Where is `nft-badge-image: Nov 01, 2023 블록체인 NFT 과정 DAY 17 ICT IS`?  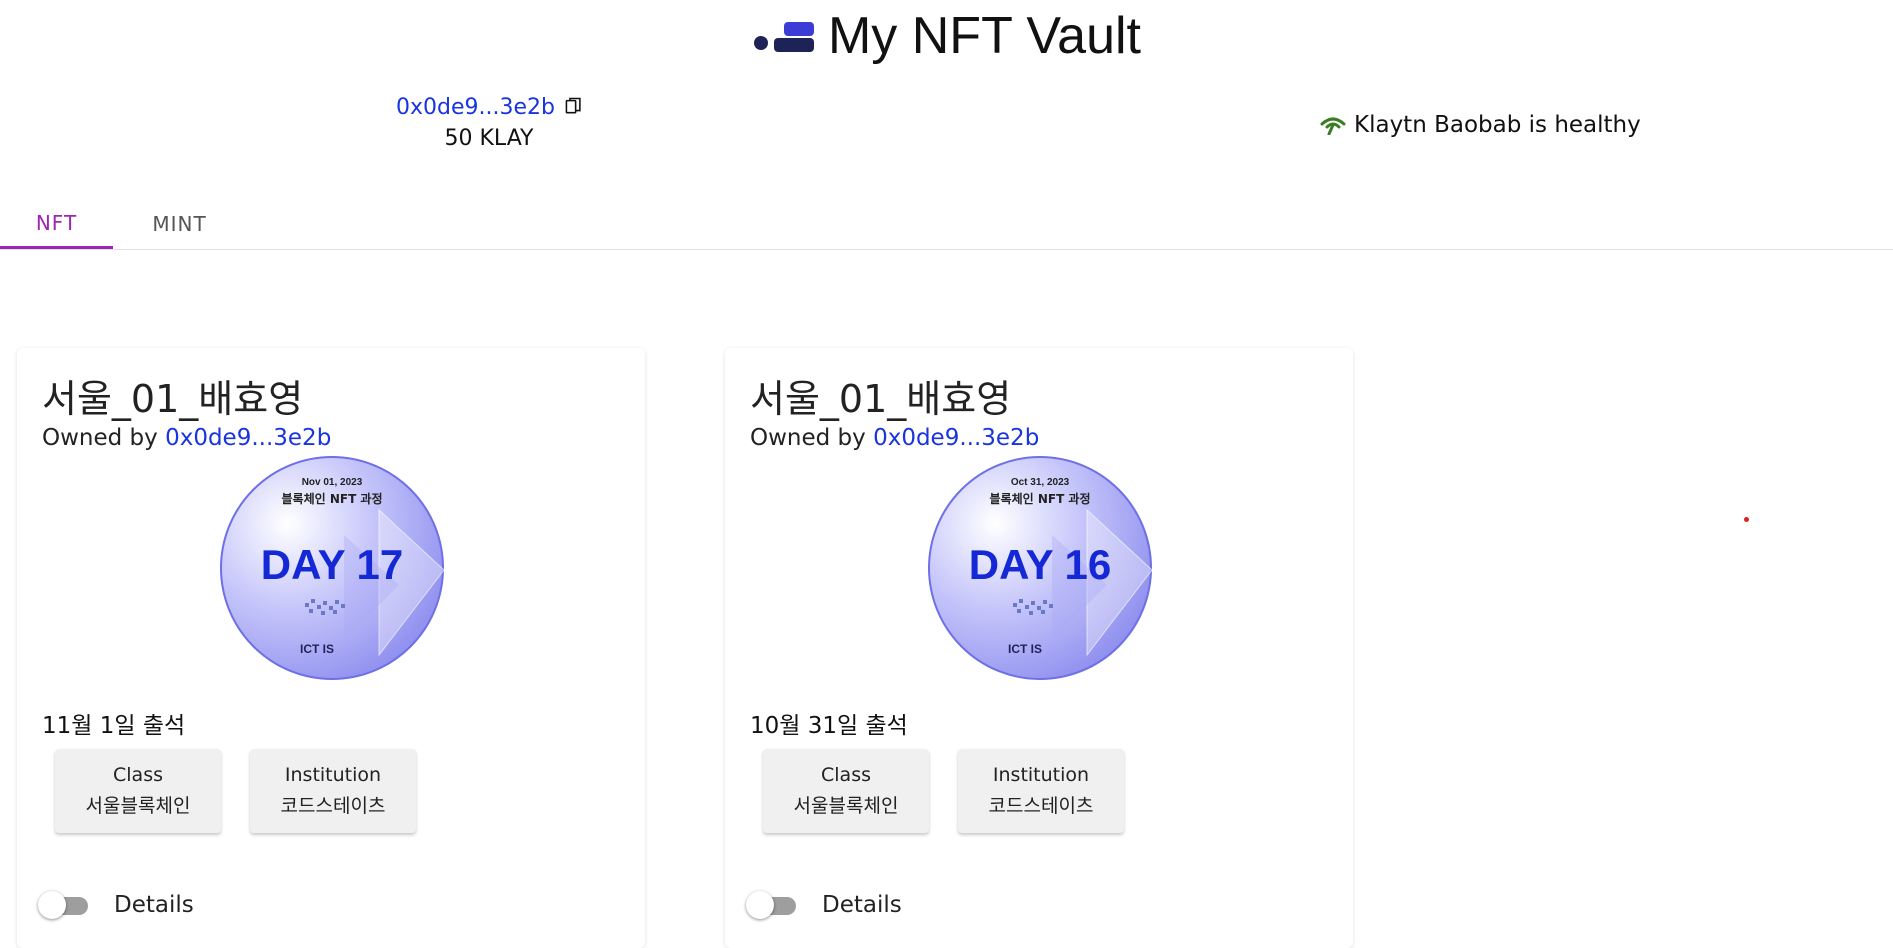
nft-badge-image: Nov 01, 2023 블록체인 NFT 과정 DAY 17 ICT IS is located at coordinates (332, 568).